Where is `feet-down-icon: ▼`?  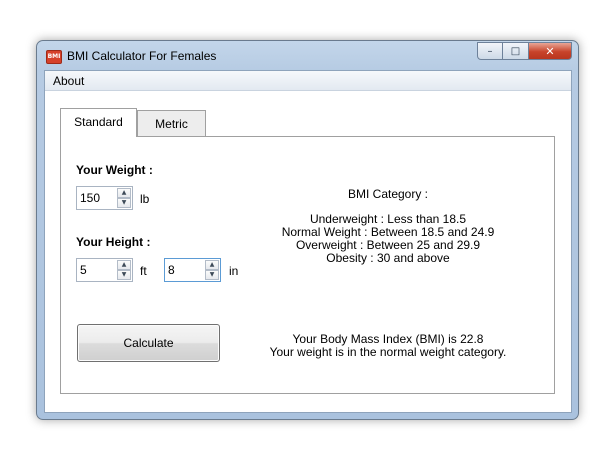
feet-down-icon: ▼ is located at coordinates (124, 275).